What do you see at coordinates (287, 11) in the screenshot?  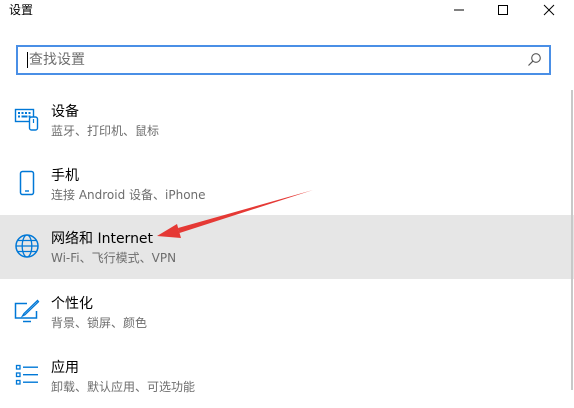 I see `title-bar: 设置` at bounding box center [287, 11].